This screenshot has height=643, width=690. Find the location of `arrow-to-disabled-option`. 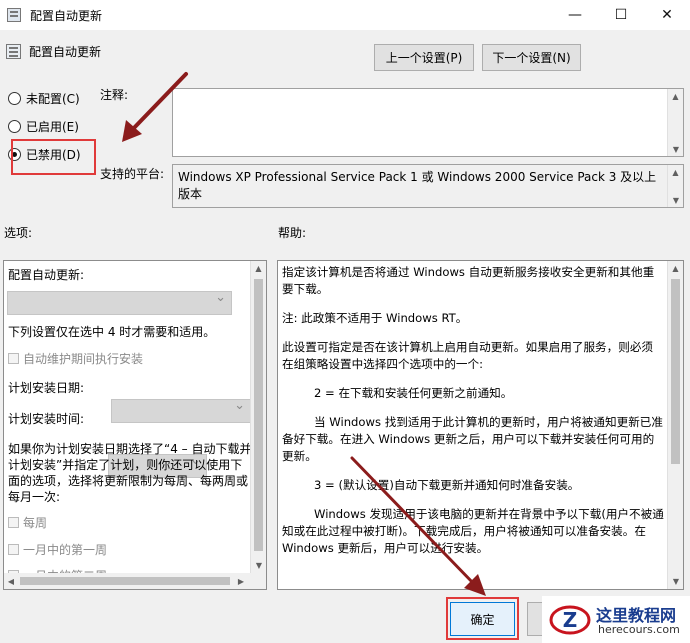

arrow-to-disabled-option is located at coordinates (159, 102).